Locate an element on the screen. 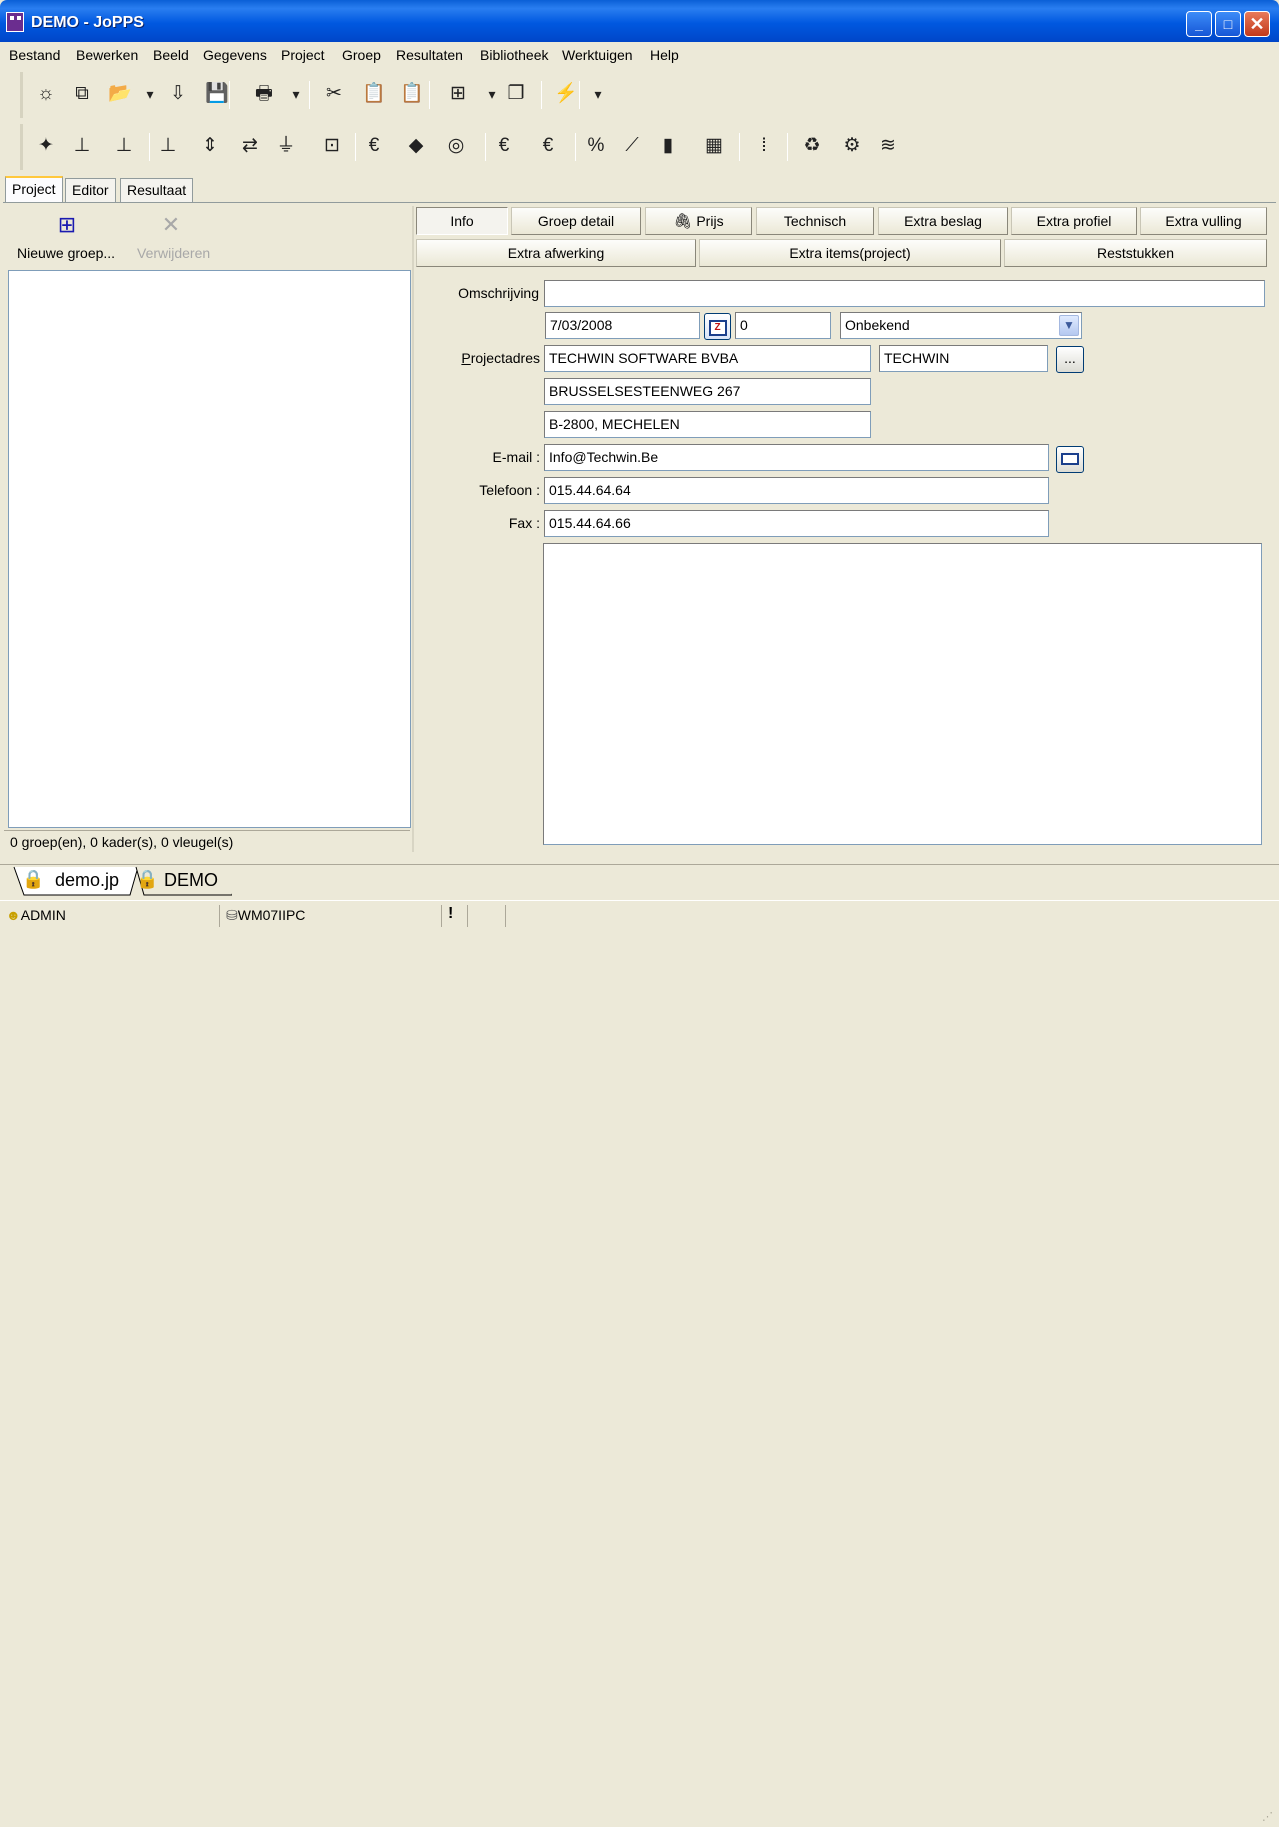 This screenshot has height=1827, width=1279. send-email-button is located at coordinates (1070, 459).